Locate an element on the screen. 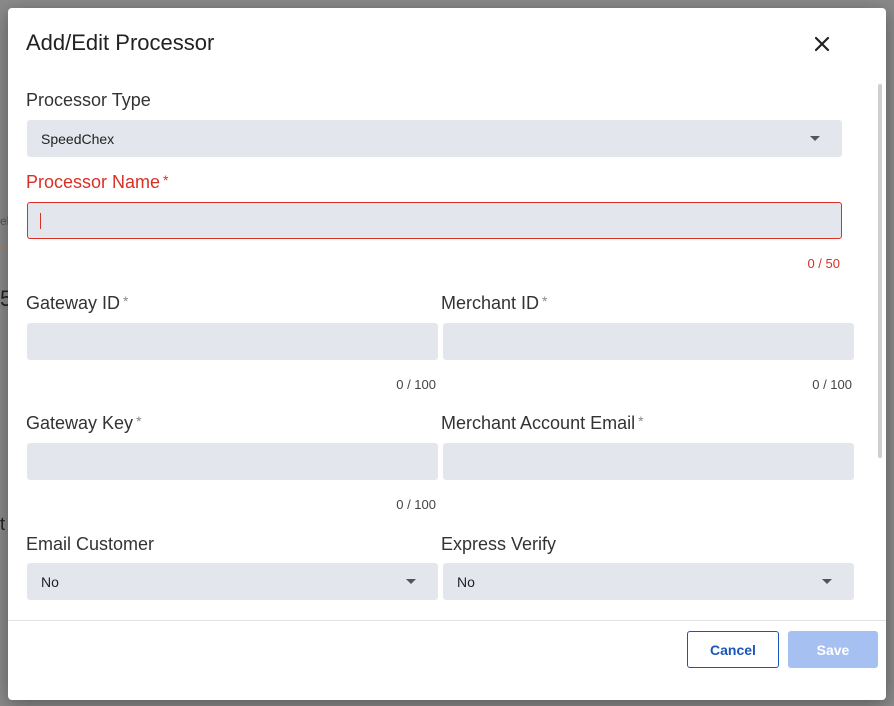  gateway-key-input is located at coordinates (232, 461).